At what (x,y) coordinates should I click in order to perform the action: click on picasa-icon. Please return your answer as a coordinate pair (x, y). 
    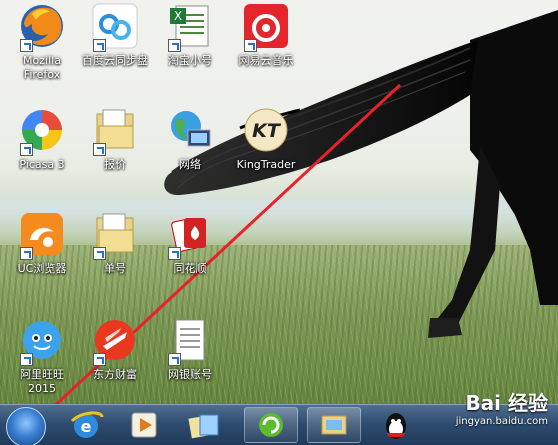
    Looking at the image, I should click on (42, 131).